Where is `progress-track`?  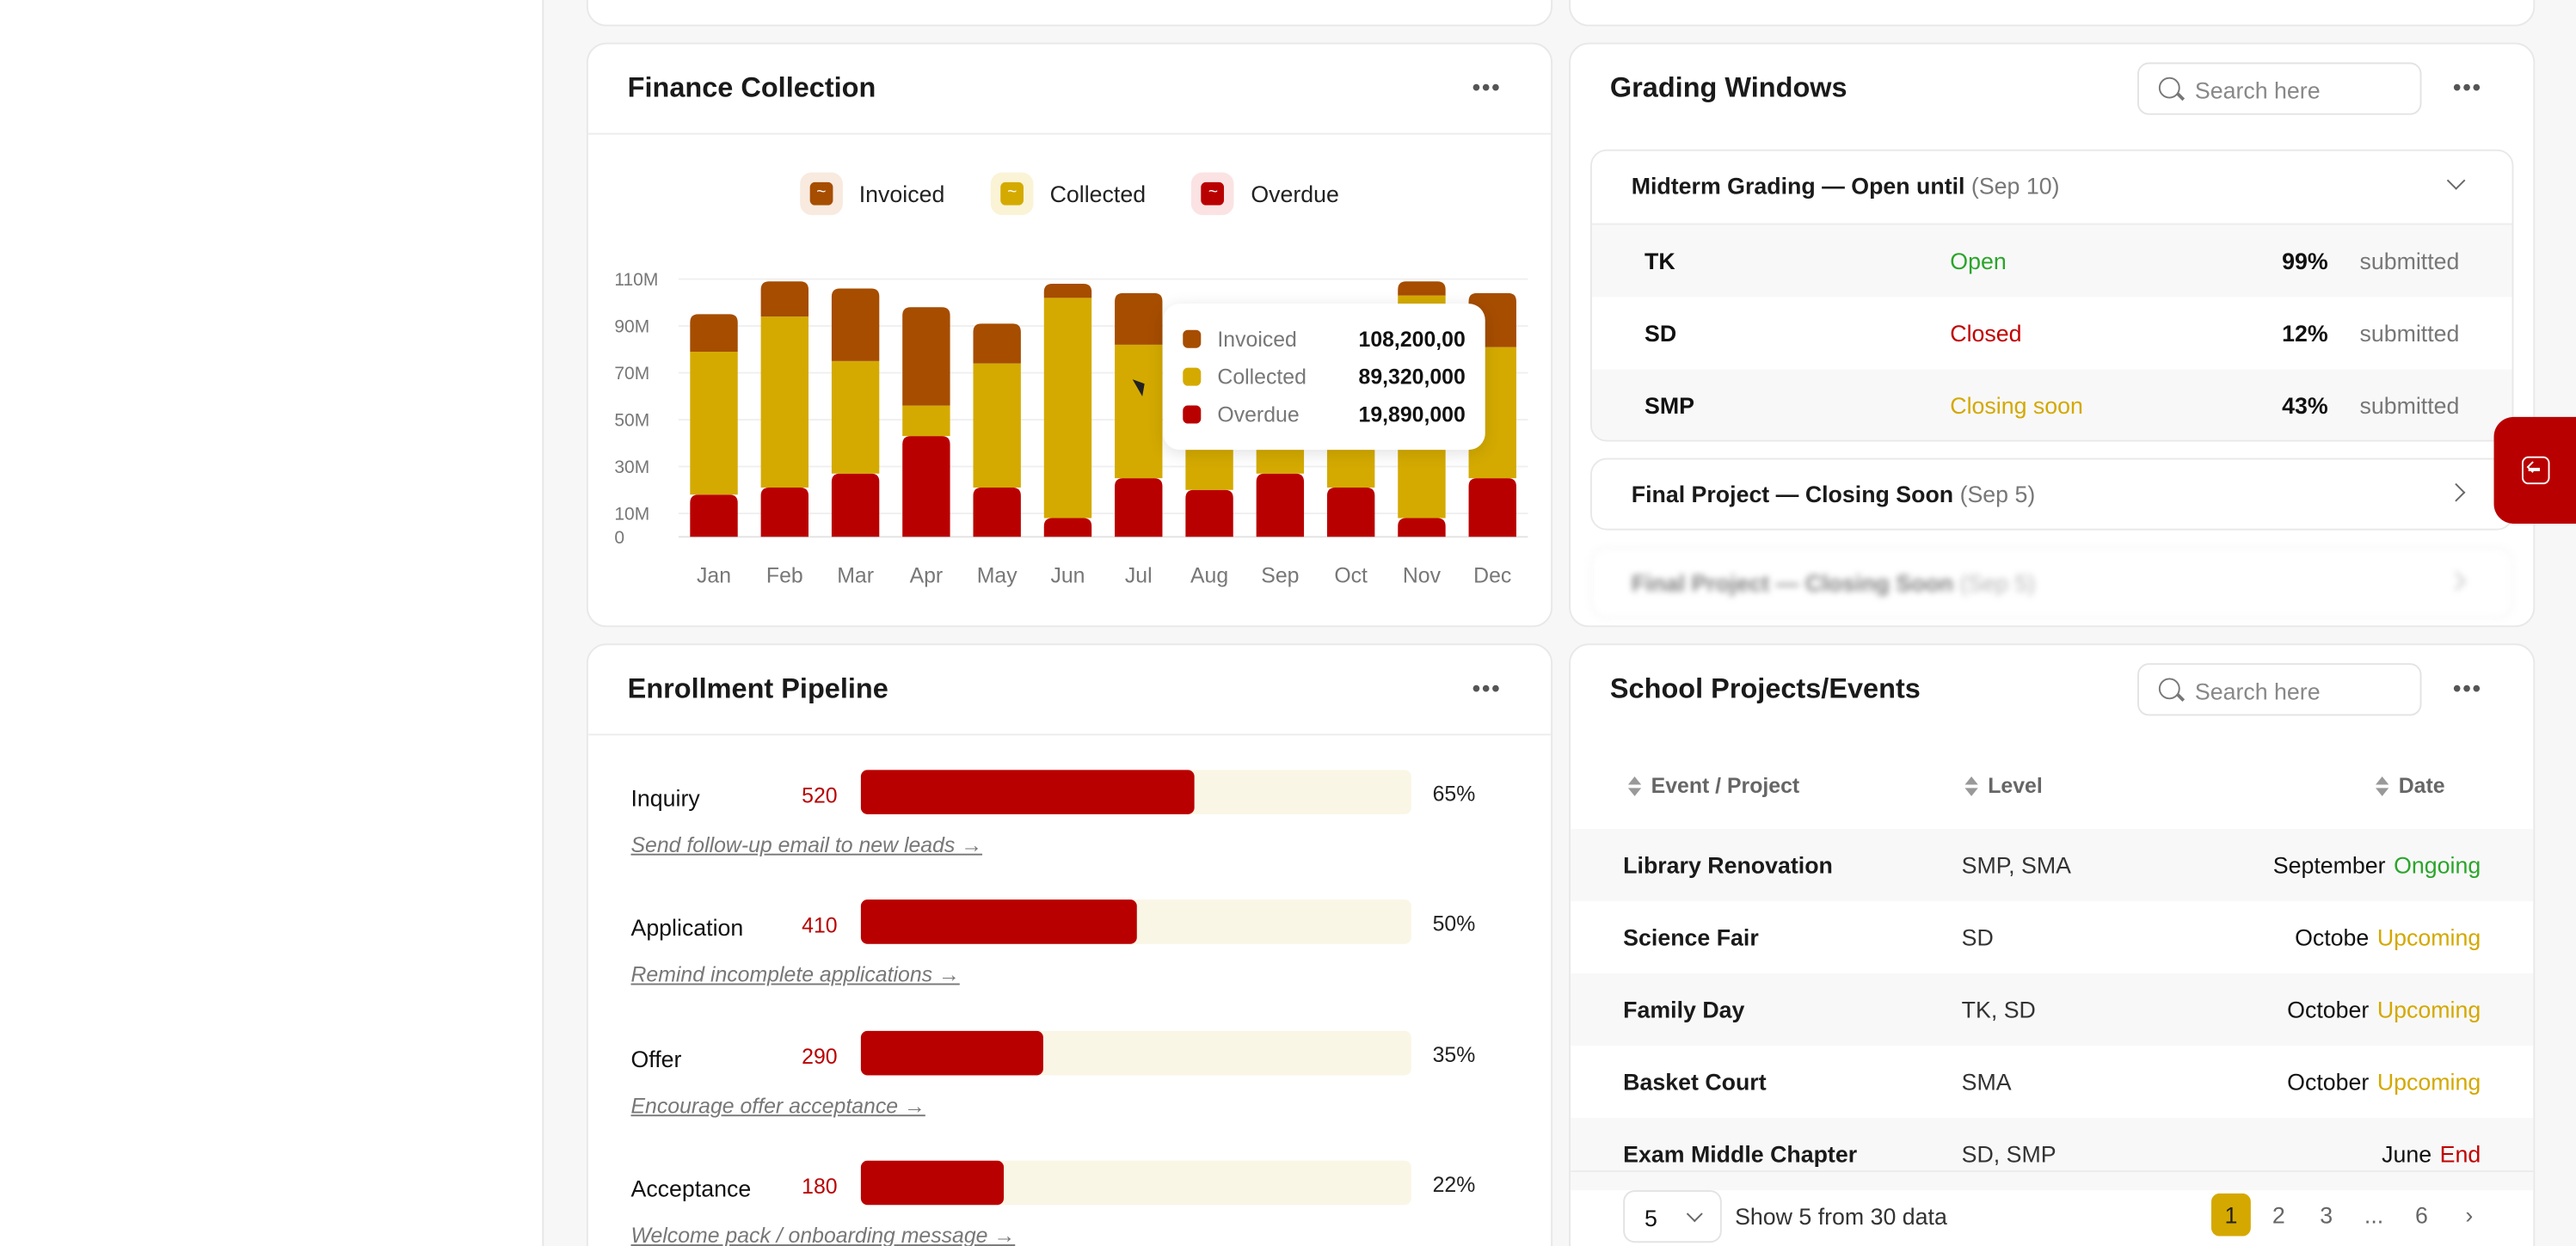
progress-track is located at coordinates (1135, 792).